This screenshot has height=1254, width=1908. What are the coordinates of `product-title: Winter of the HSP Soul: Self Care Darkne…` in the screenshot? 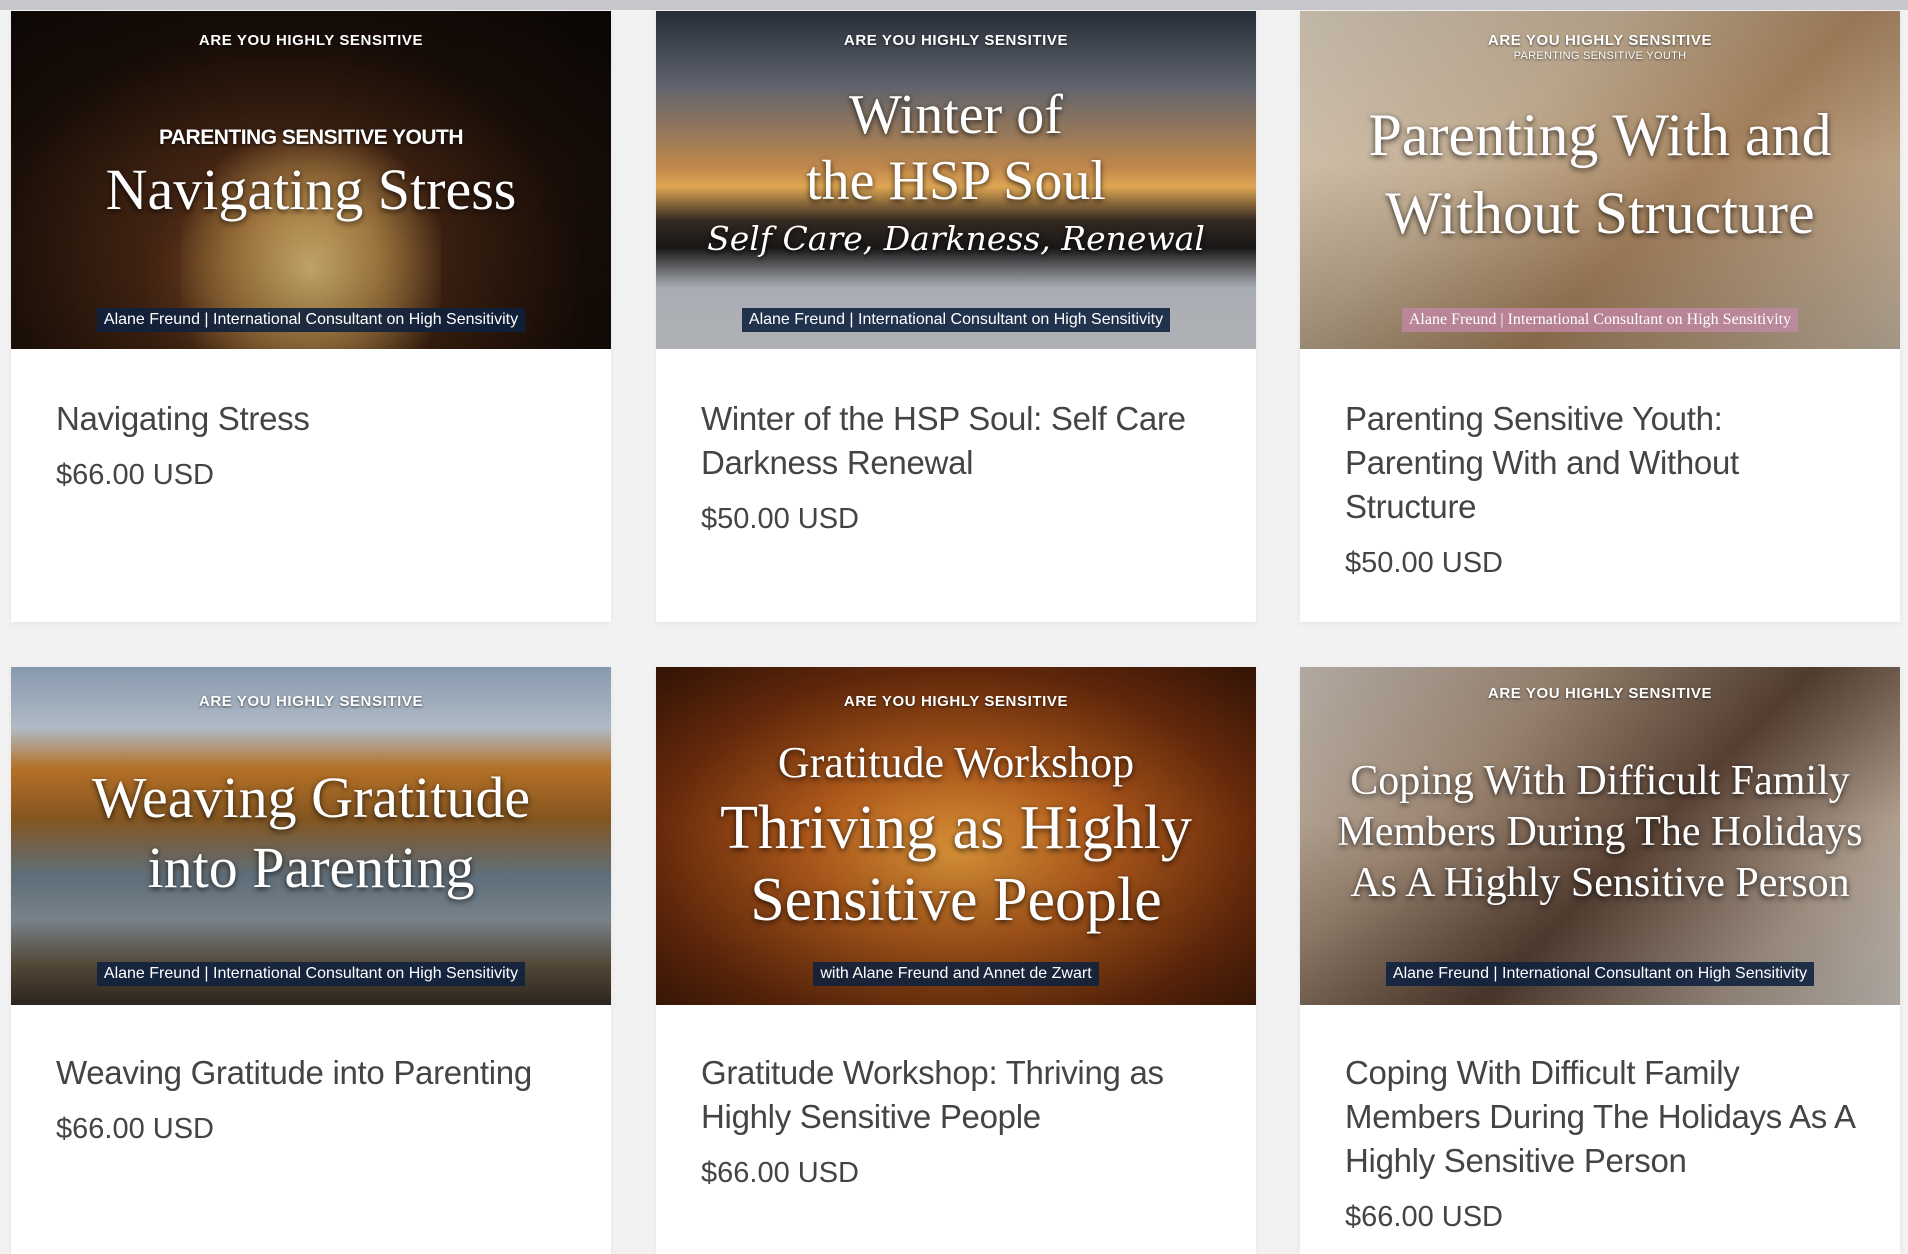 It's located at (958, 441).